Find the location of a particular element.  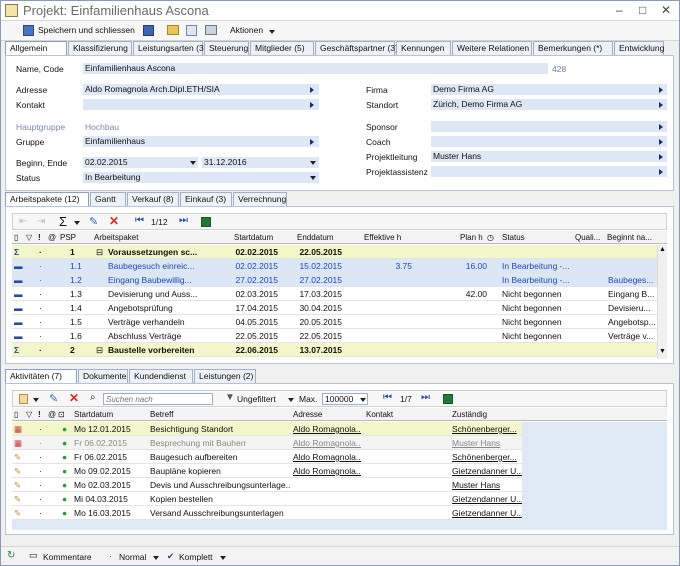

sponsor-field is located at coordinates (549, 126).